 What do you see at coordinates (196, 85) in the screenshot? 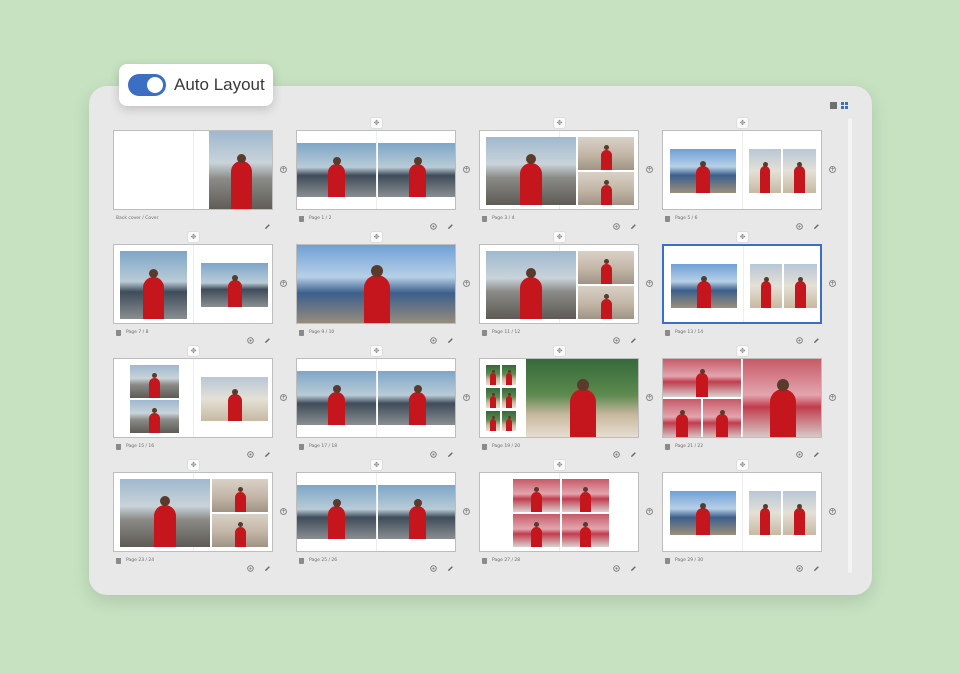
I see `auto-layout-toggle-card: Auto Layout` at bounding box center [196, 85].